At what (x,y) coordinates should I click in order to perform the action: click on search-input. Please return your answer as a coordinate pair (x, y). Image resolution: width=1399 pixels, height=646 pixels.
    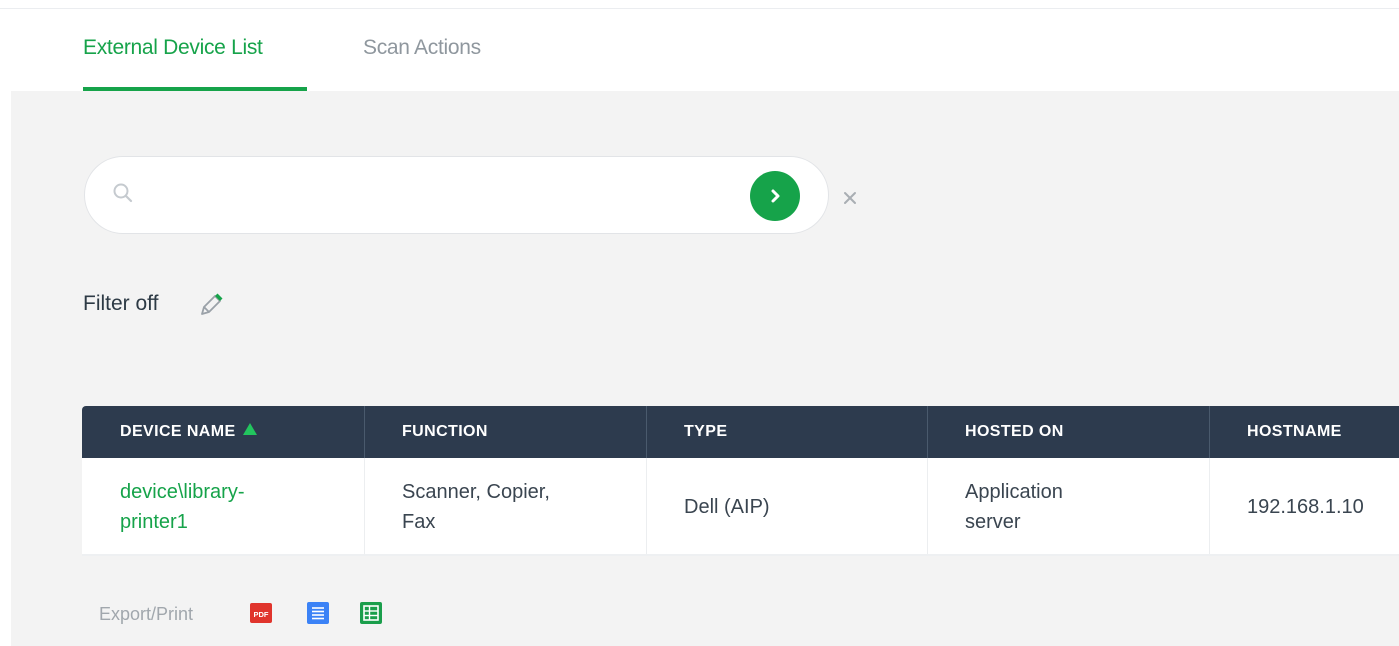
    Looking at the image, I should click on (444, 195).